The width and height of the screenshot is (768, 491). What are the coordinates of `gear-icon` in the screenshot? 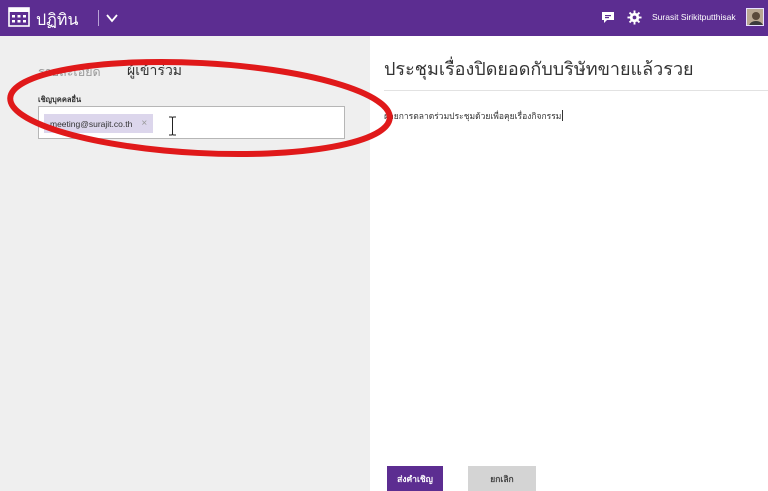 It's located at (634, 17).